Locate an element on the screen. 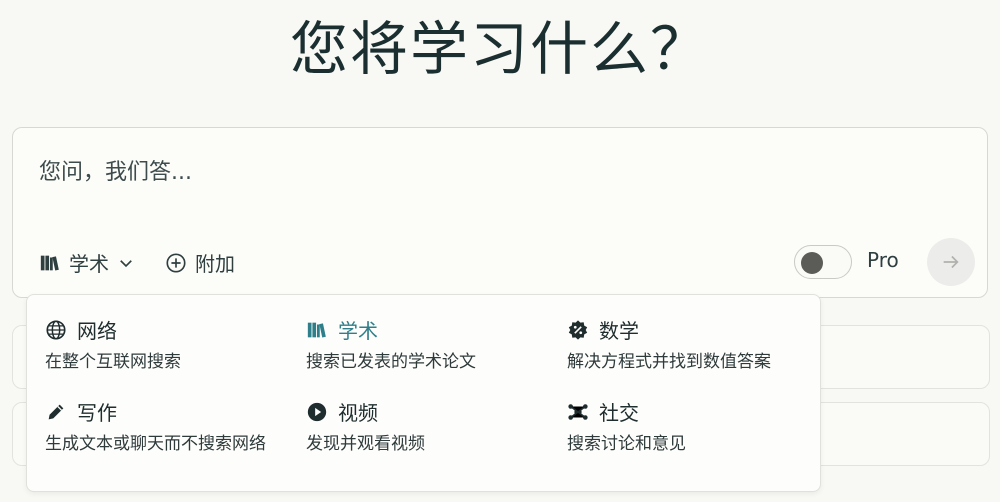 This screenshot has width=1000, height=502. menu-item-label: 数学 is located at coordinates (619, 331).